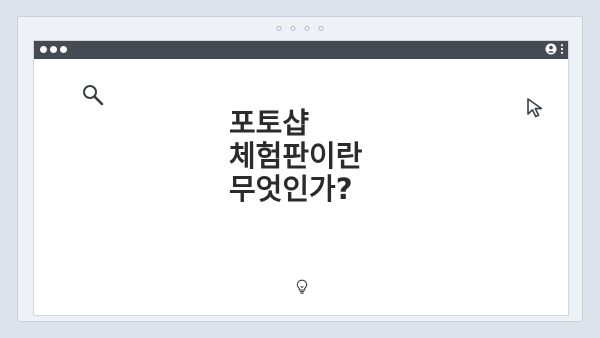 This screenshot has height=338, width=600. I want to click on search-icon, so click(93, 97).